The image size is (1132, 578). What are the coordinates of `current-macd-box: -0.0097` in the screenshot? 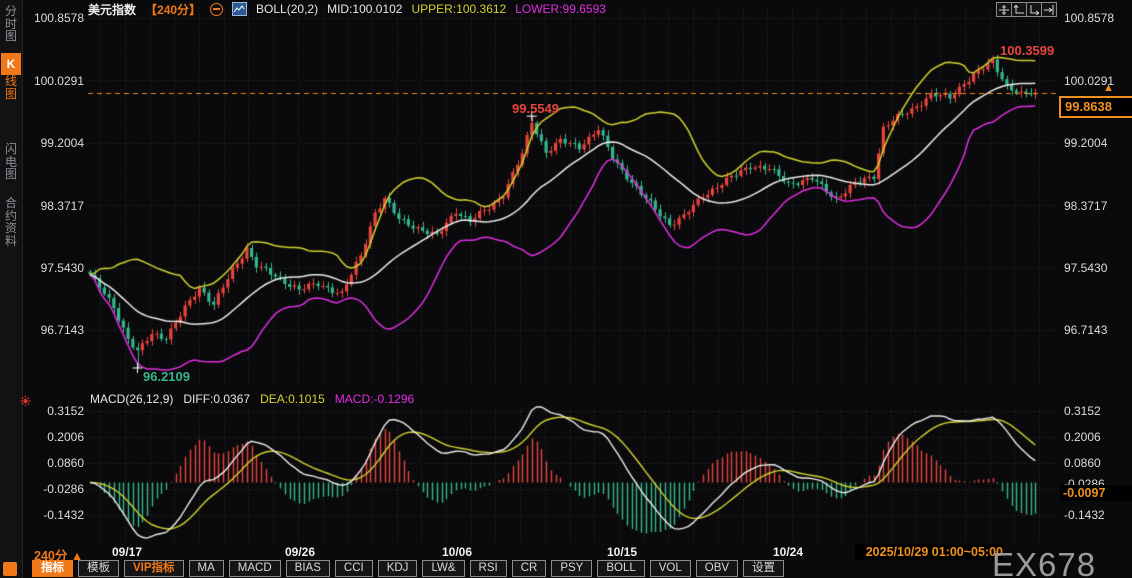 It's located at (1096, 493).